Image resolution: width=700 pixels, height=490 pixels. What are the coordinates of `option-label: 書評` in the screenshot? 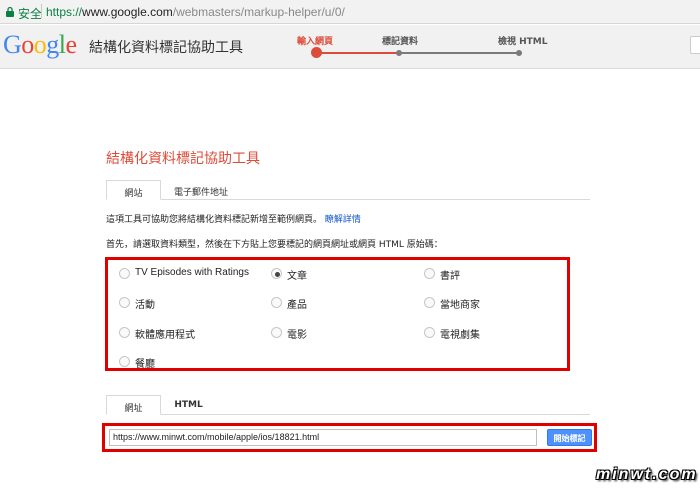 It's located at (450, 276).